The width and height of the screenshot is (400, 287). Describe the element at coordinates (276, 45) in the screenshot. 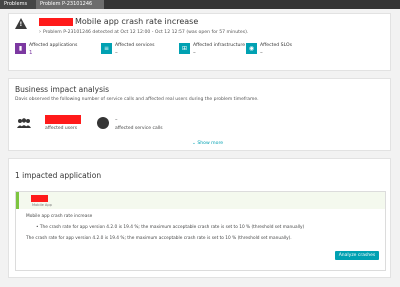

I see `tile-label: Affected SLOs` at that location.